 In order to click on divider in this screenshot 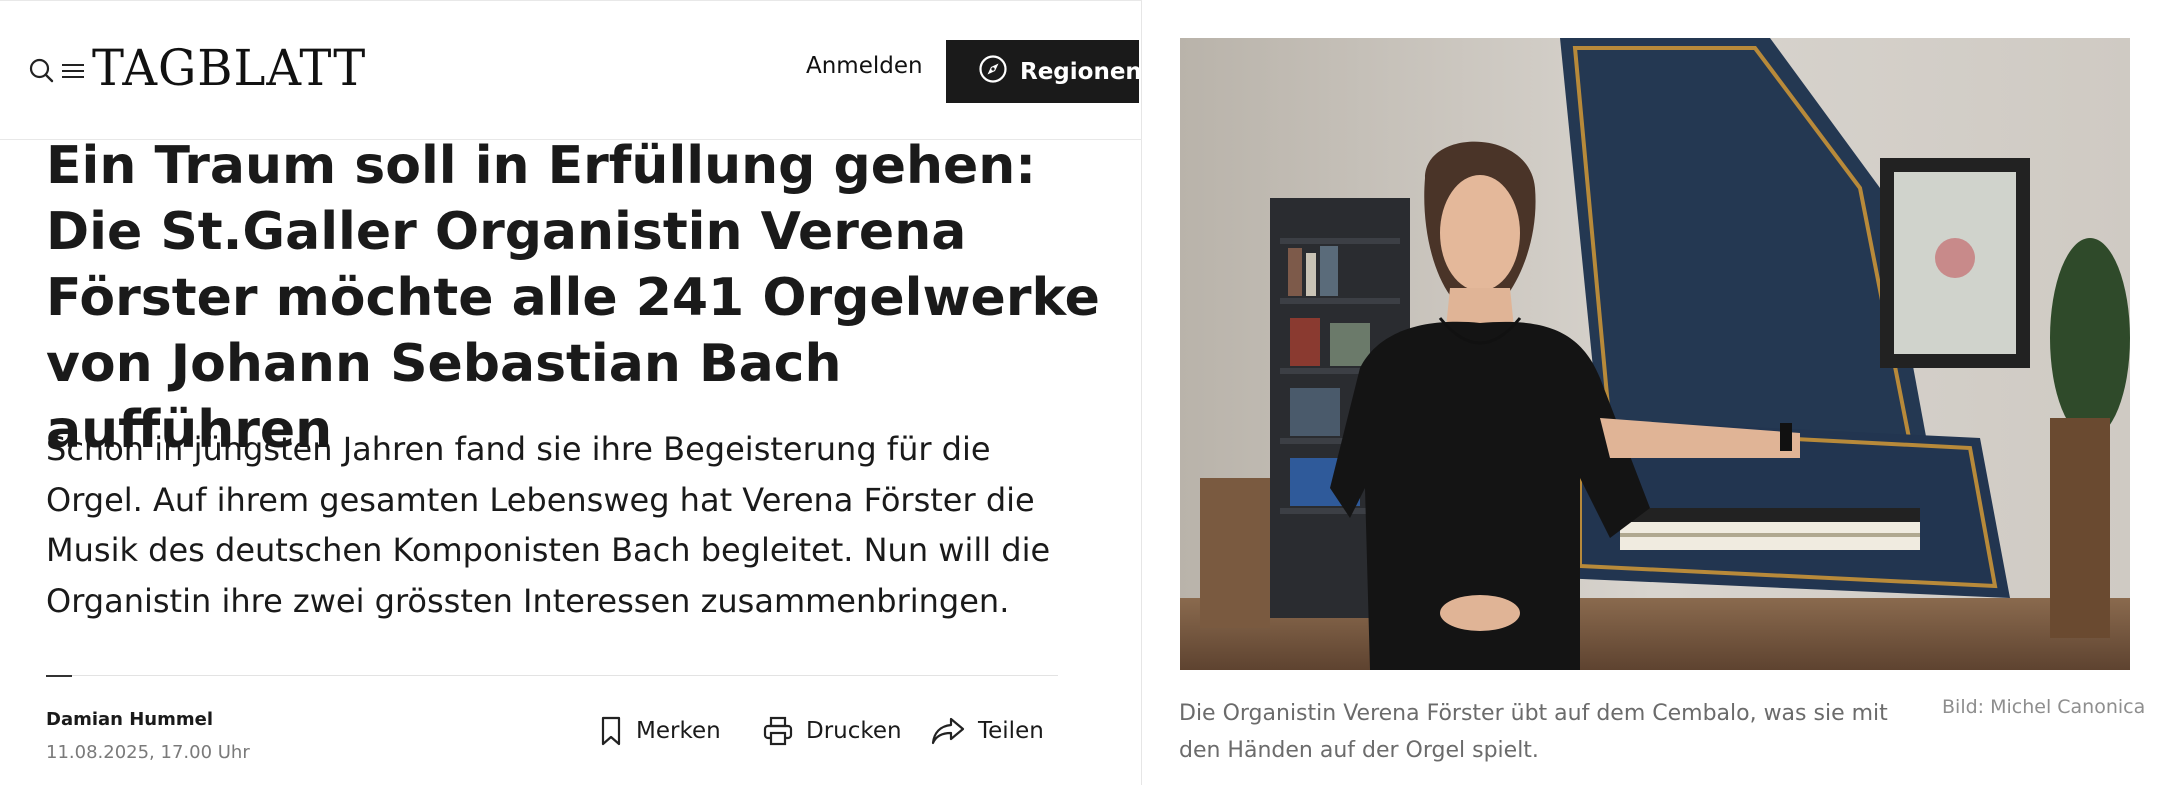, I will do `click(552, 675)`.